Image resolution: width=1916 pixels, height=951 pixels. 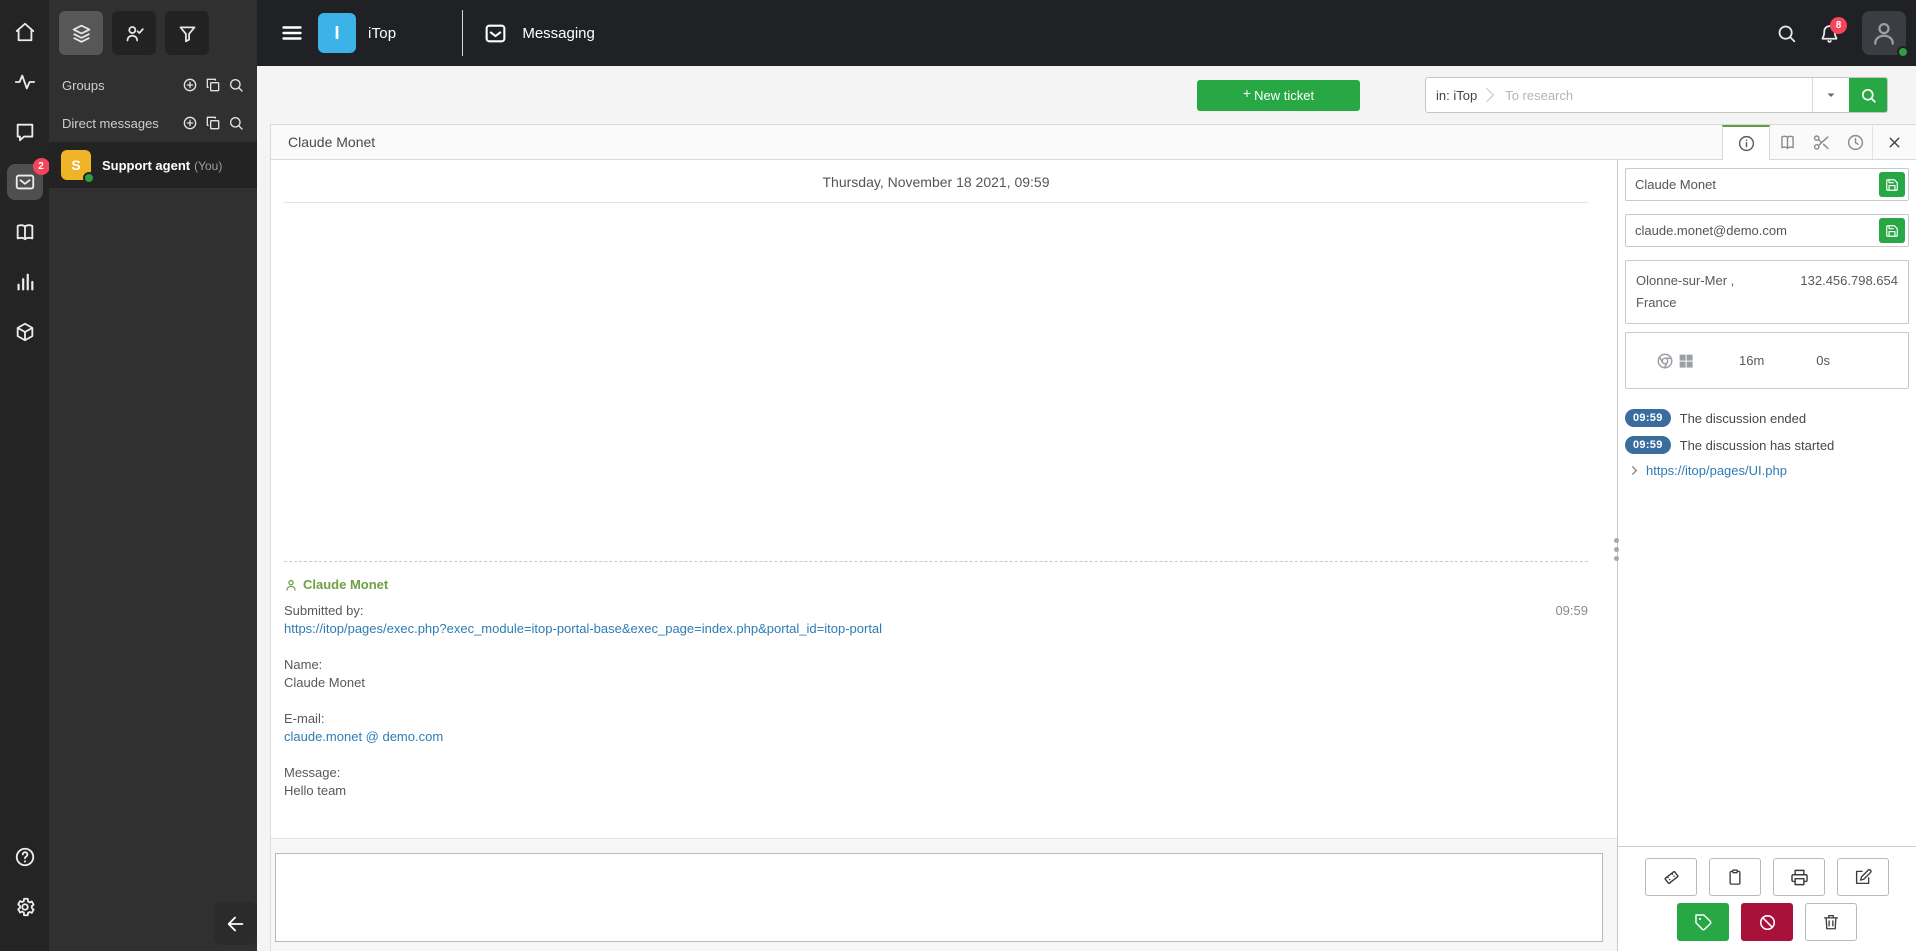 I want to click on tag-icon, so click(x=1703, y=922).